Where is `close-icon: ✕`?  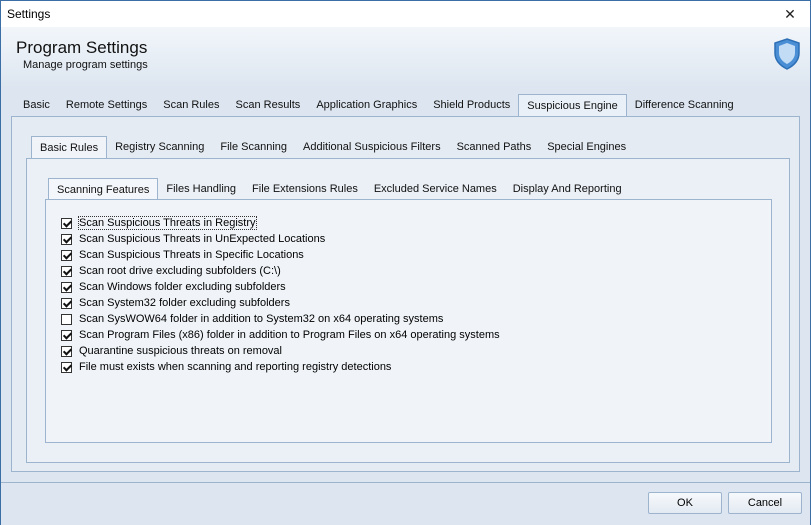
close-icon: ✕ is located at coordinates (790, 14).